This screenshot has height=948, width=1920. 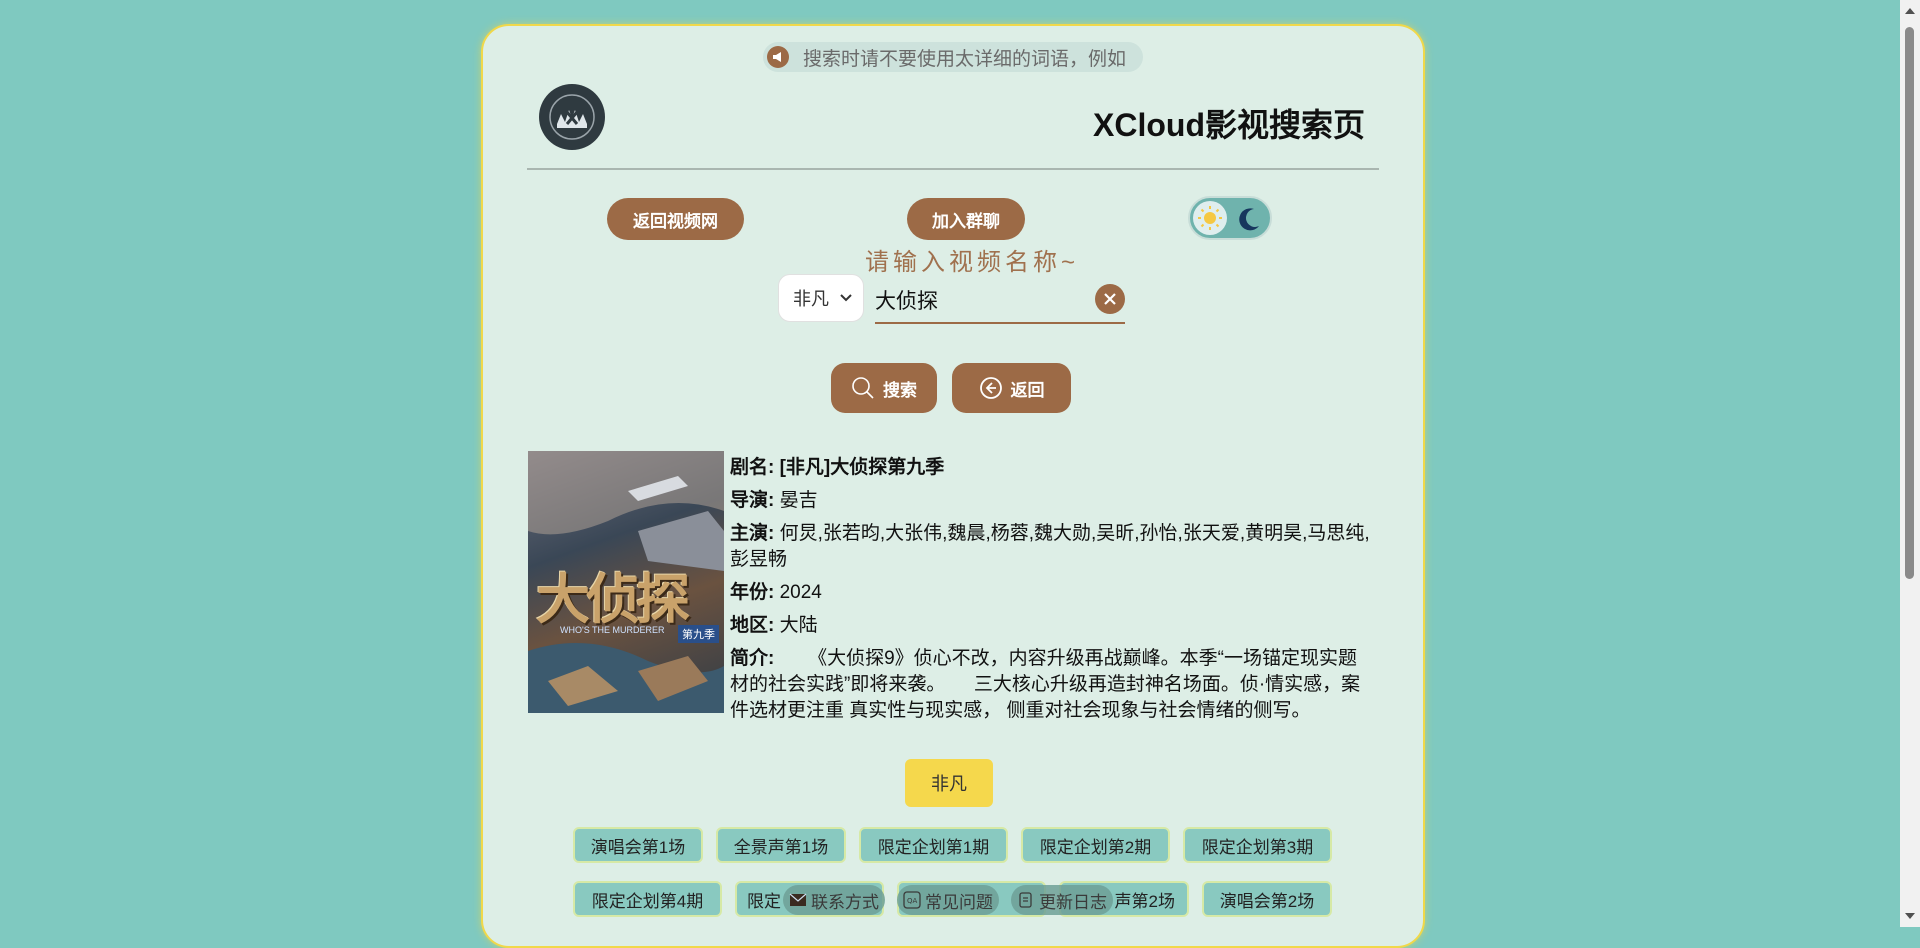 I want to click on back-to-site-button: 返回视频网, so click(x=675, y=219).